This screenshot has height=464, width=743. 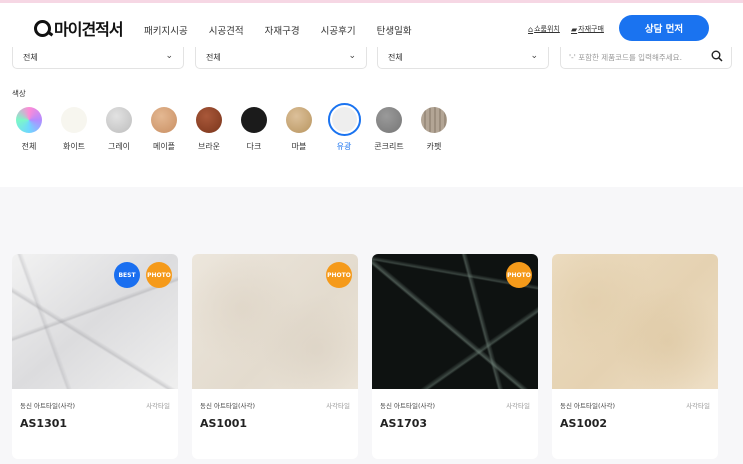 I want to click on logo-text: 마이견적서, so click(x=89, y=29).